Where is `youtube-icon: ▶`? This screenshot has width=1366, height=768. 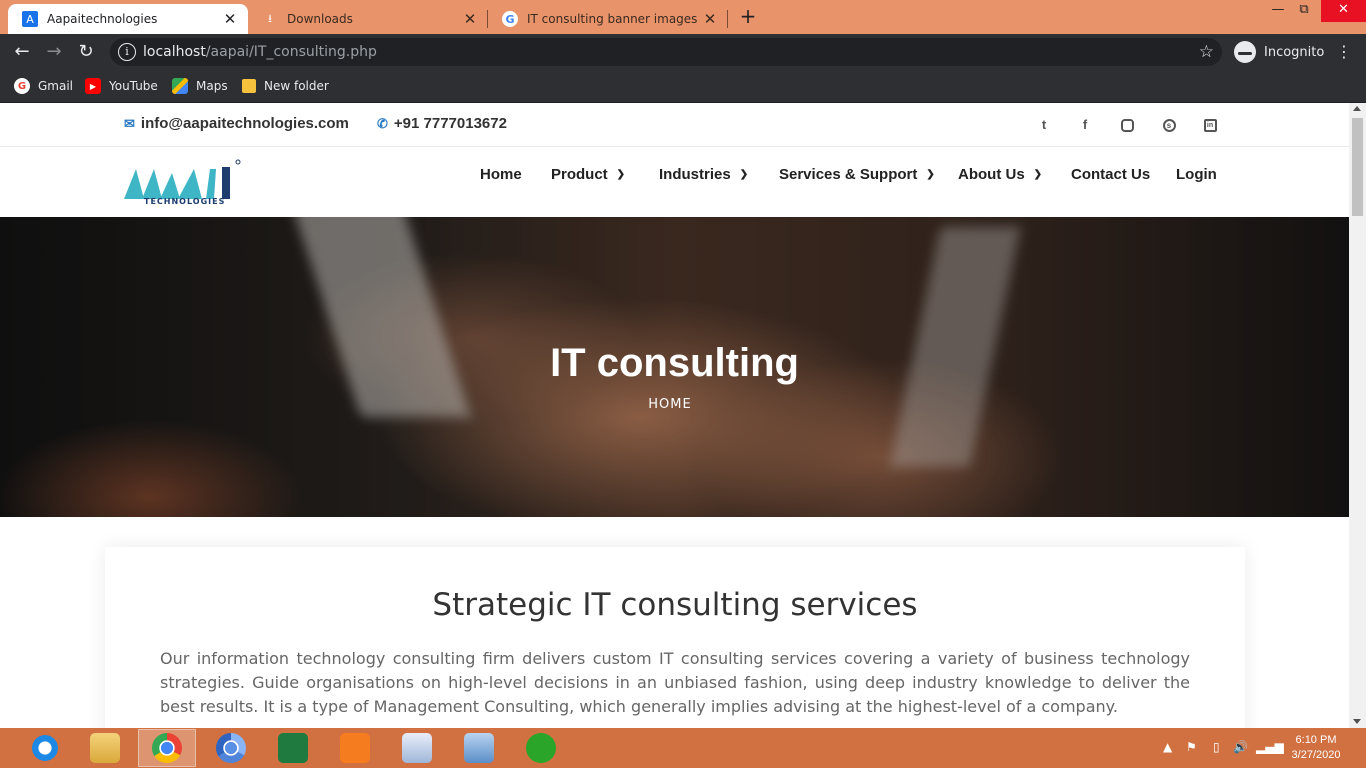
youtube-icon: ▶ is located at coordinates (93, 86).